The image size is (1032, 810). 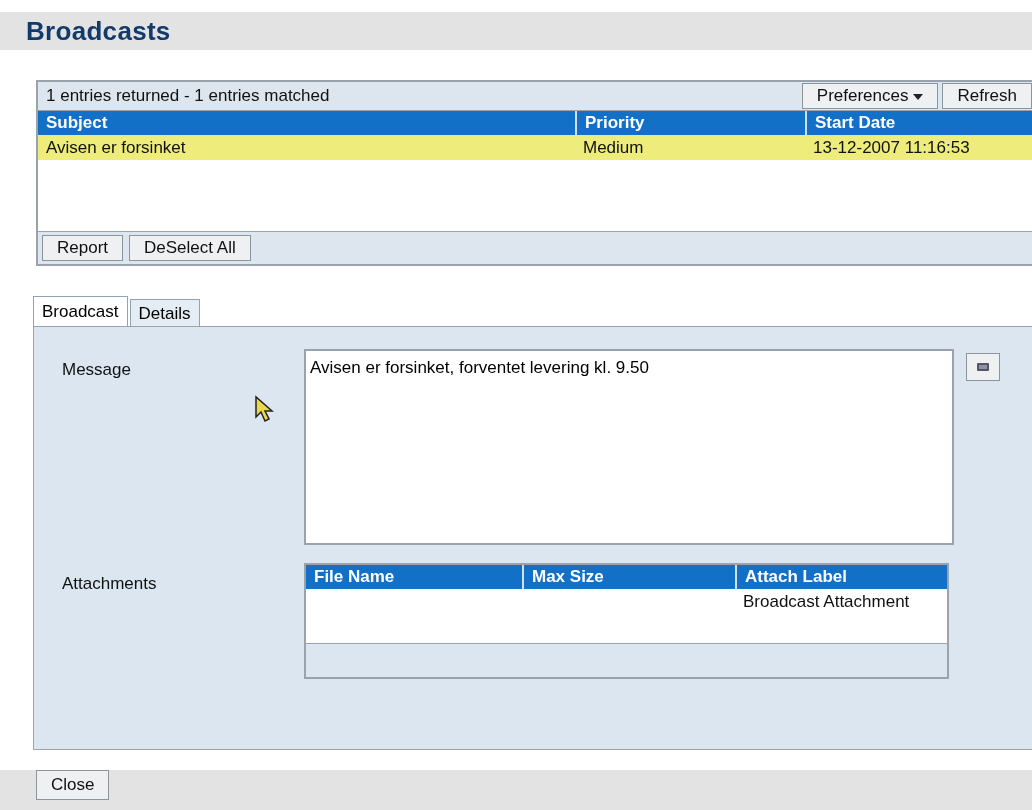 What do you see at coordinates (80, 311) in the screenshot?
I see `tab: Broadcast` at bounding box center [80, 311].